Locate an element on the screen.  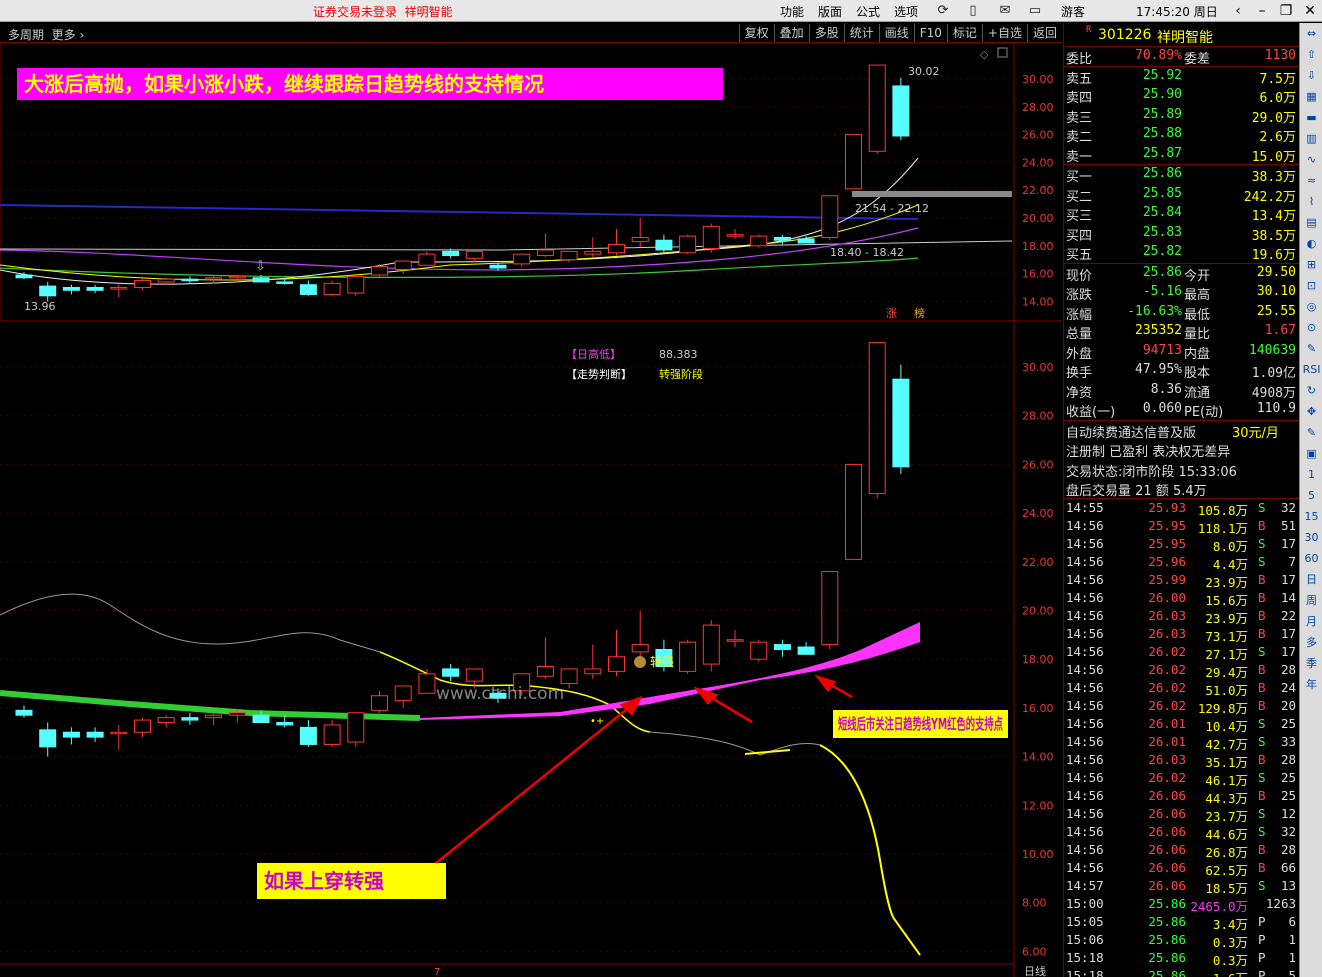
mail-icon: ✉ is located at coordinates (1005, 10).